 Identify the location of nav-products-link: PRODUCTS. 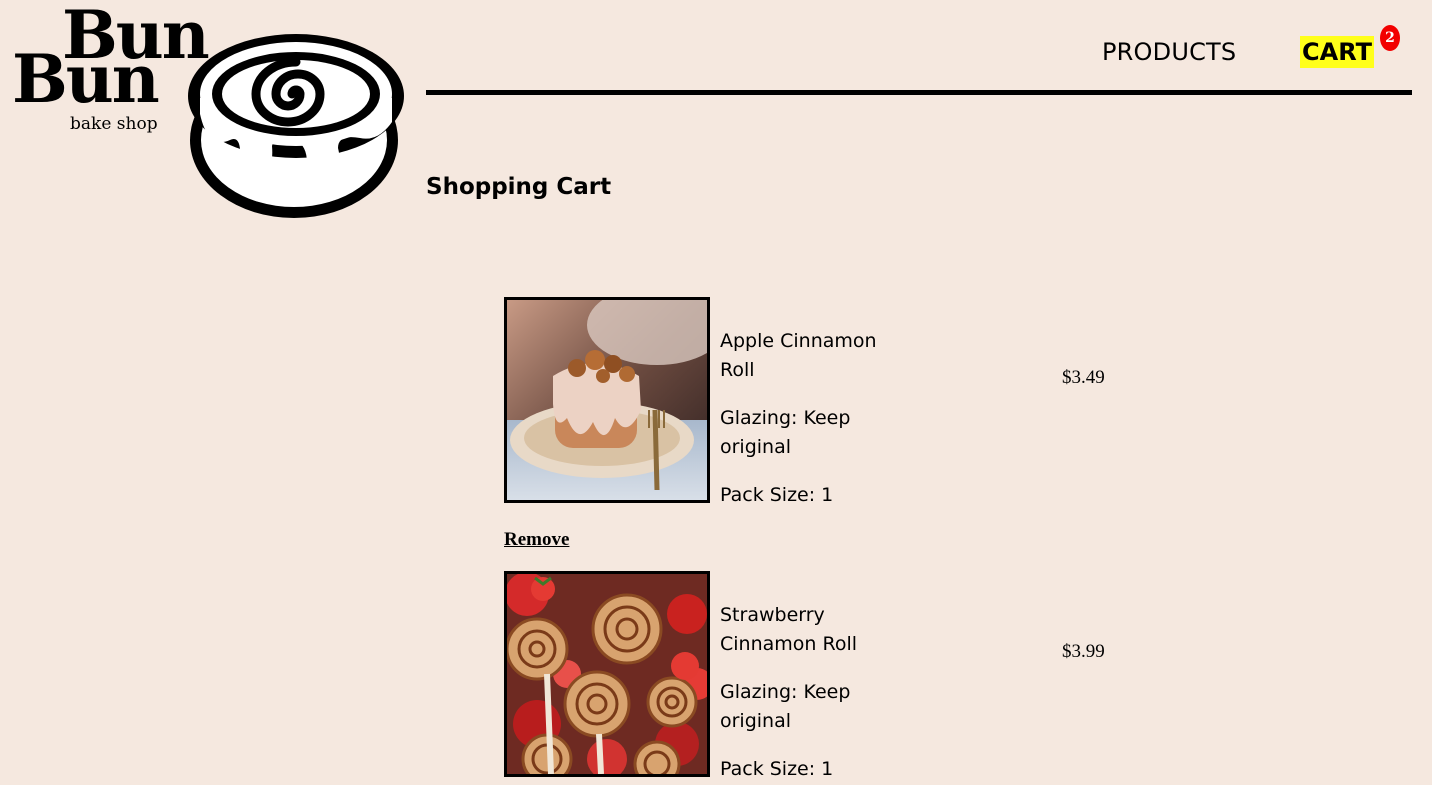
(1169, 52).